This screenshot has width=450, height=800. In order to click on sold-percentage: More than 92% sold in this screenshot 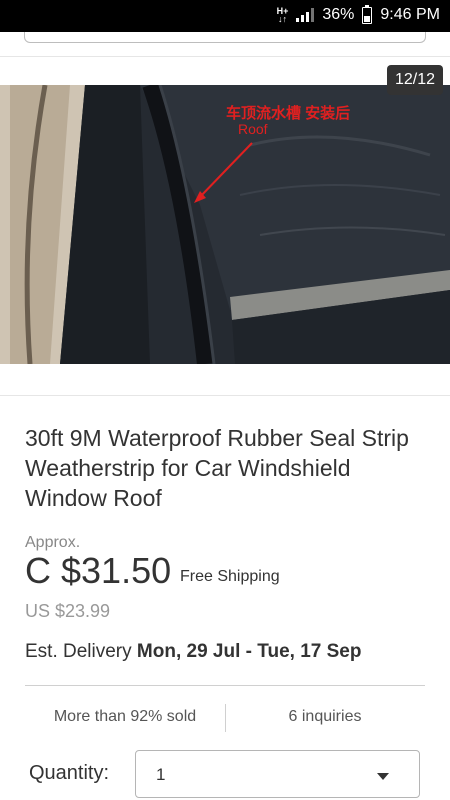, I will do `click(125, 716)`.